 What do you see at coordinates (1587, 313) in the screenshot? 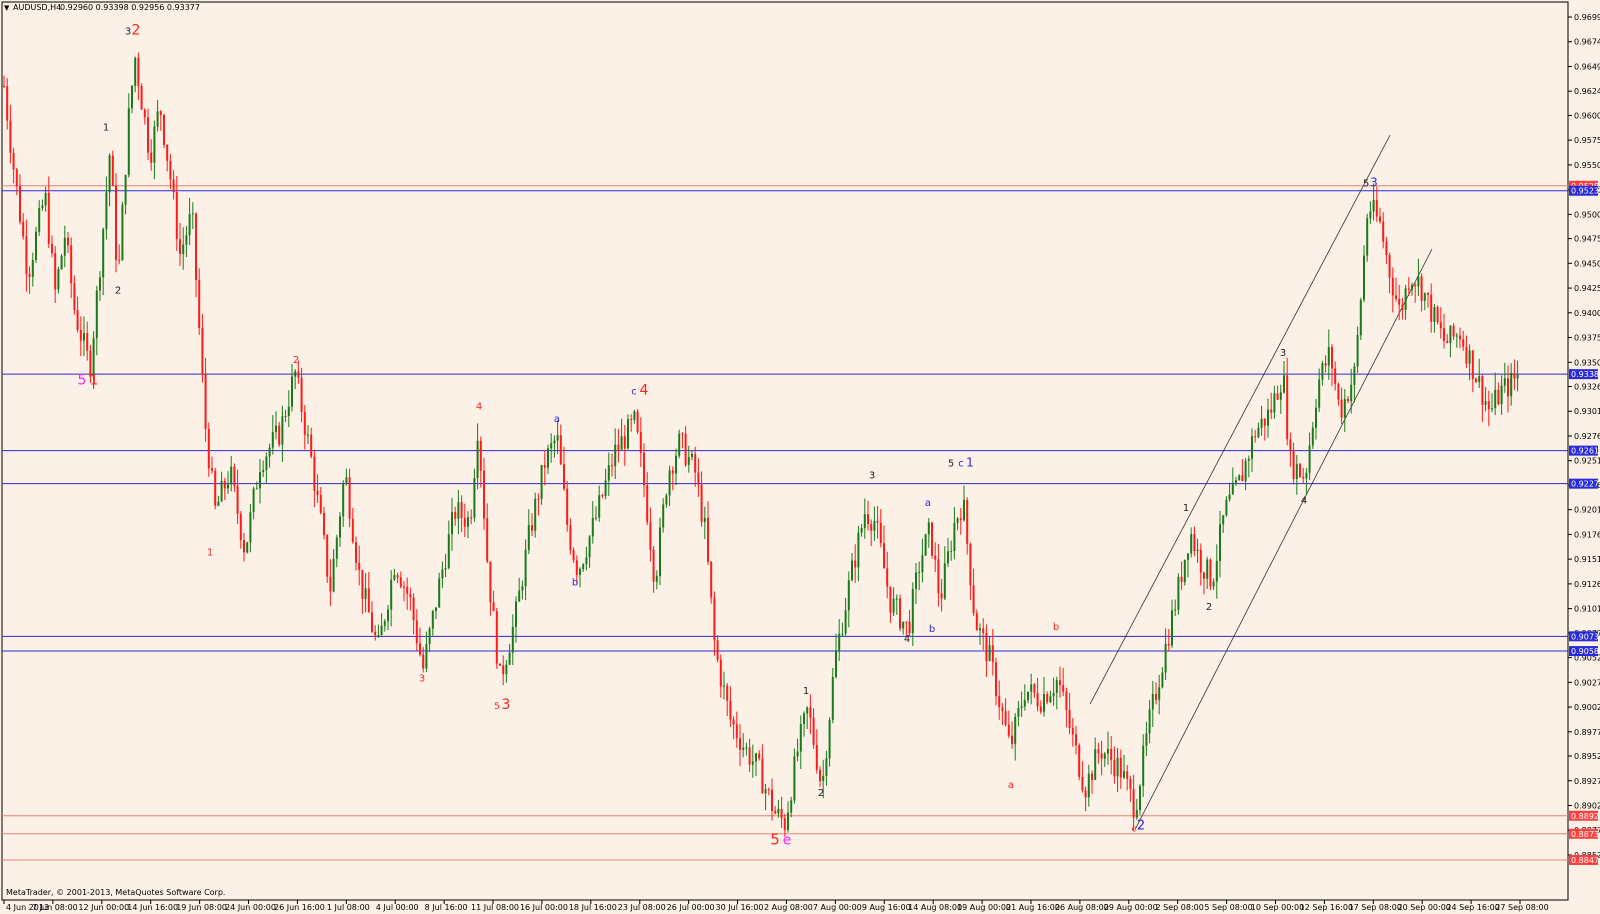
I see `price-tick-label: 0.94005` at bounding box center [1587, 313].